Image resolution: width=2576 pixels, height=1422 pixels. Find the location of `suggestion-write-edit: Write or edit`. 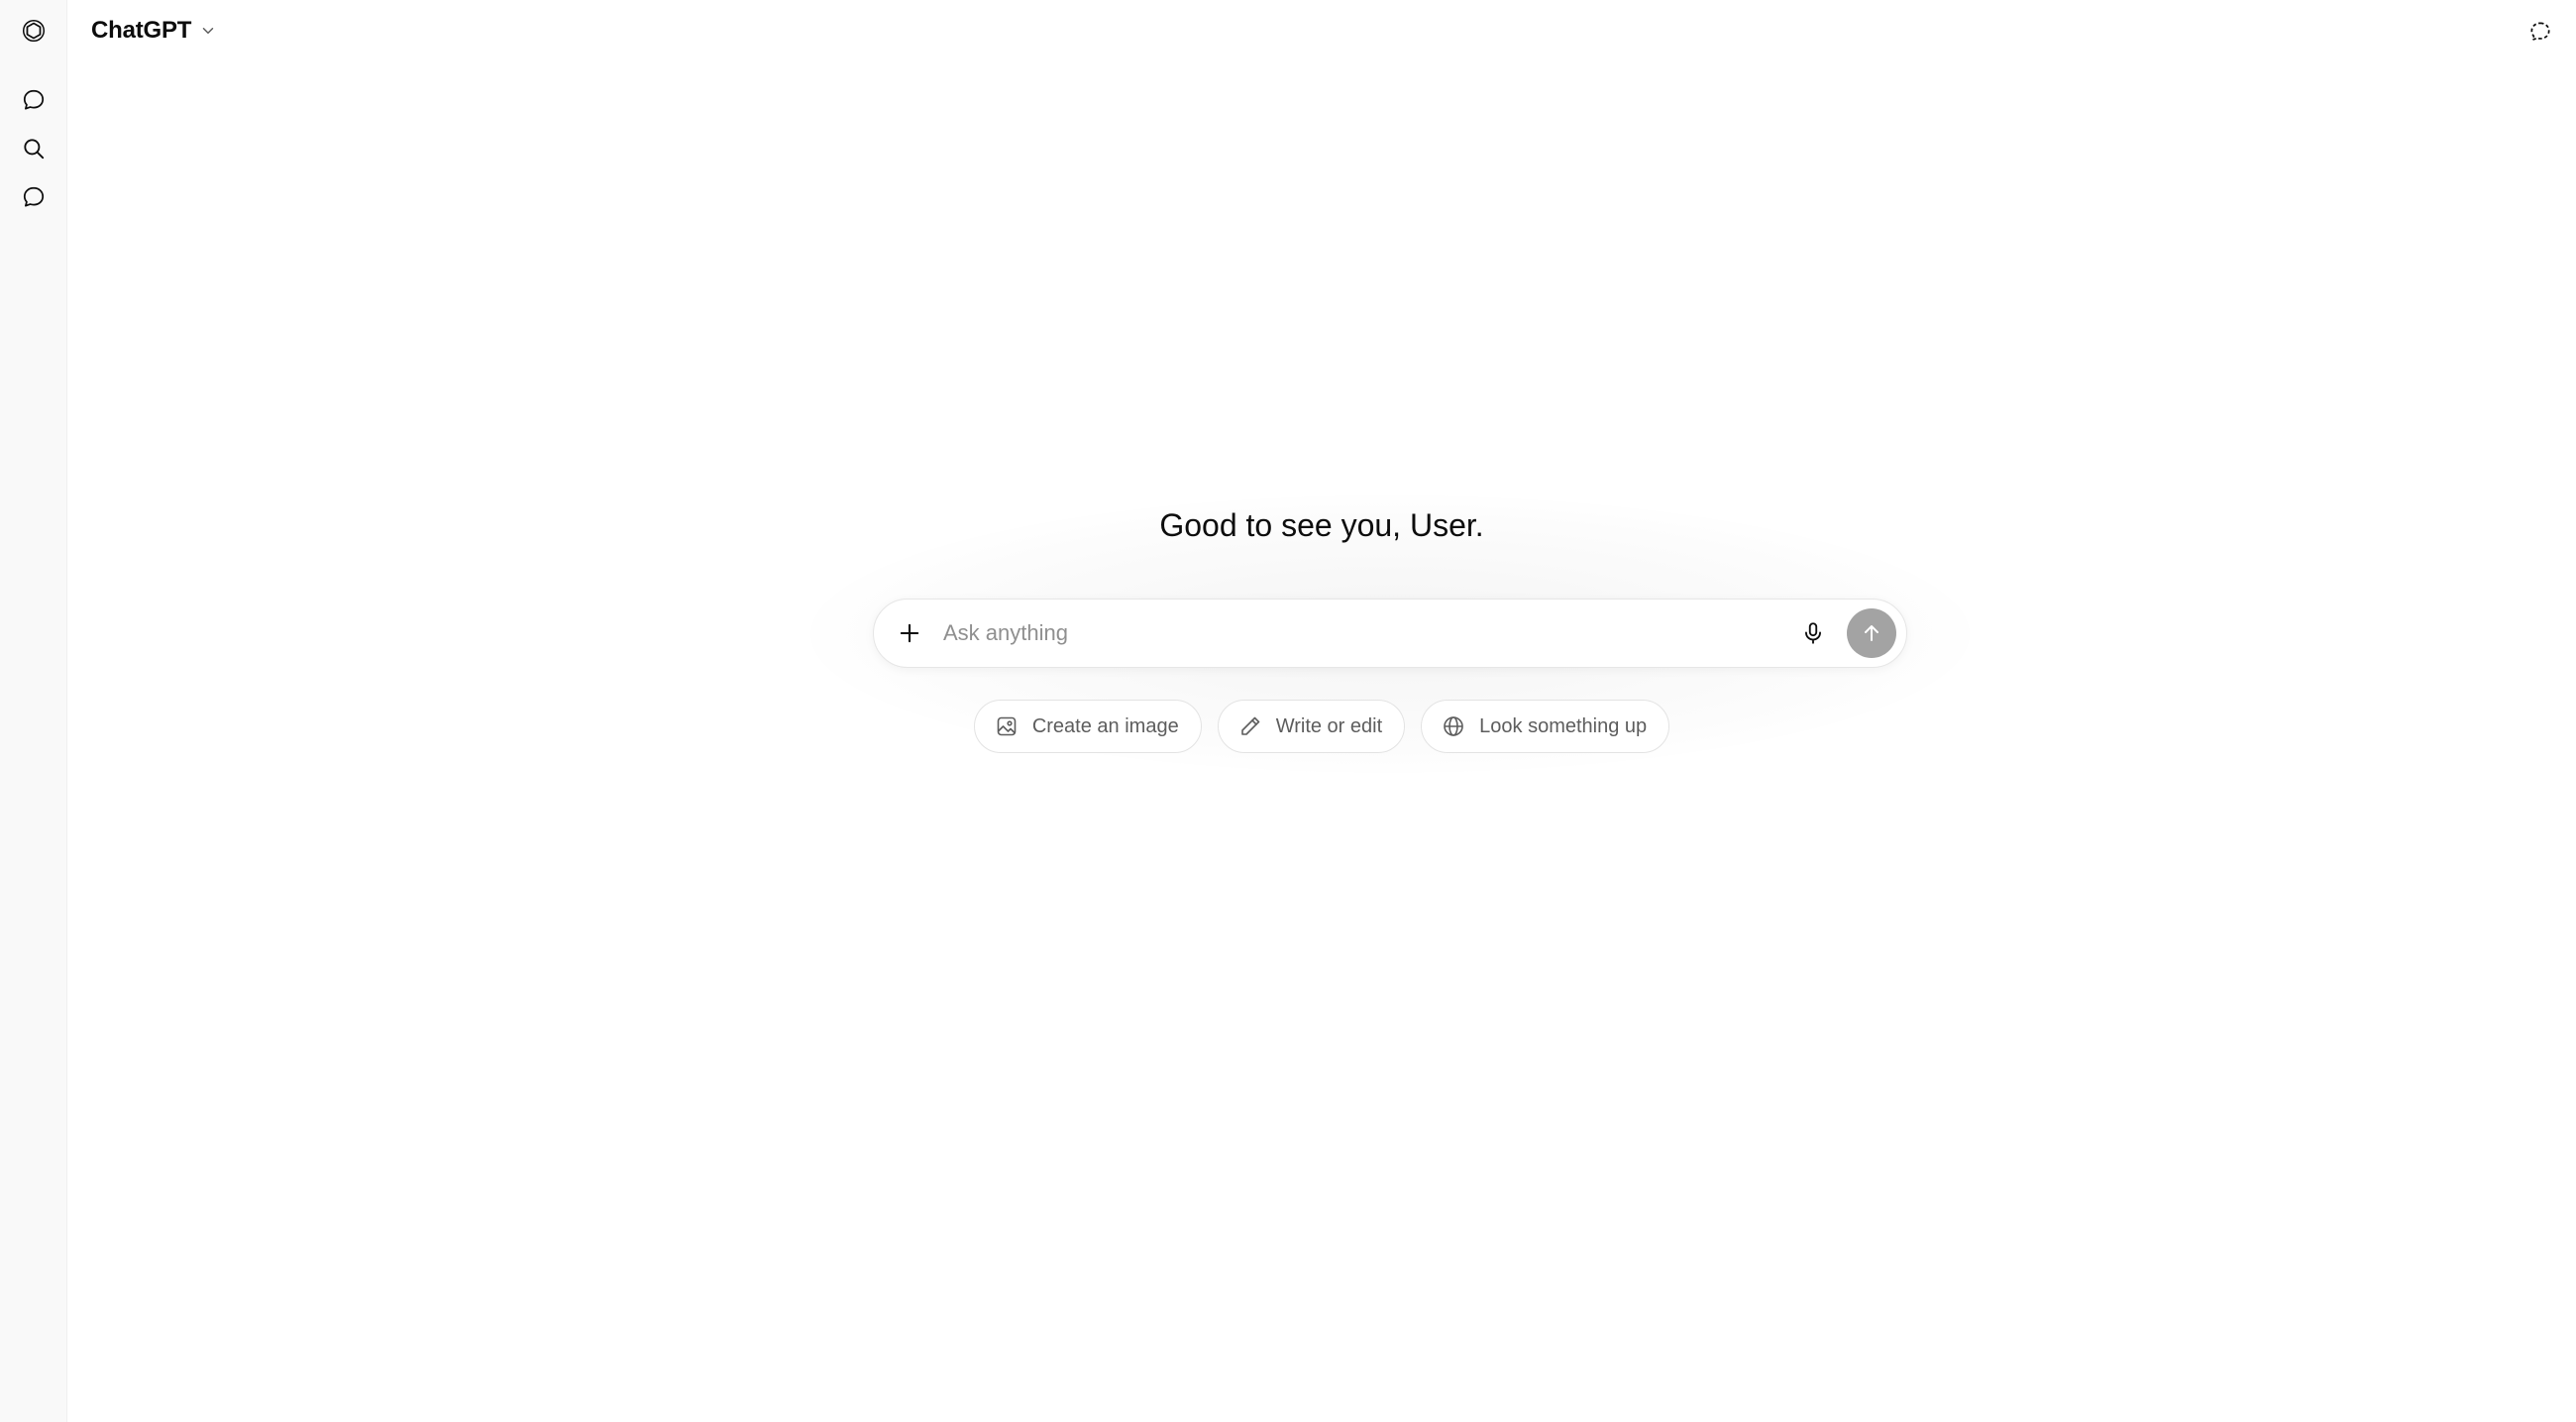

suggestion-write-edit: Write or edit is located at coordinates (1312, 726).